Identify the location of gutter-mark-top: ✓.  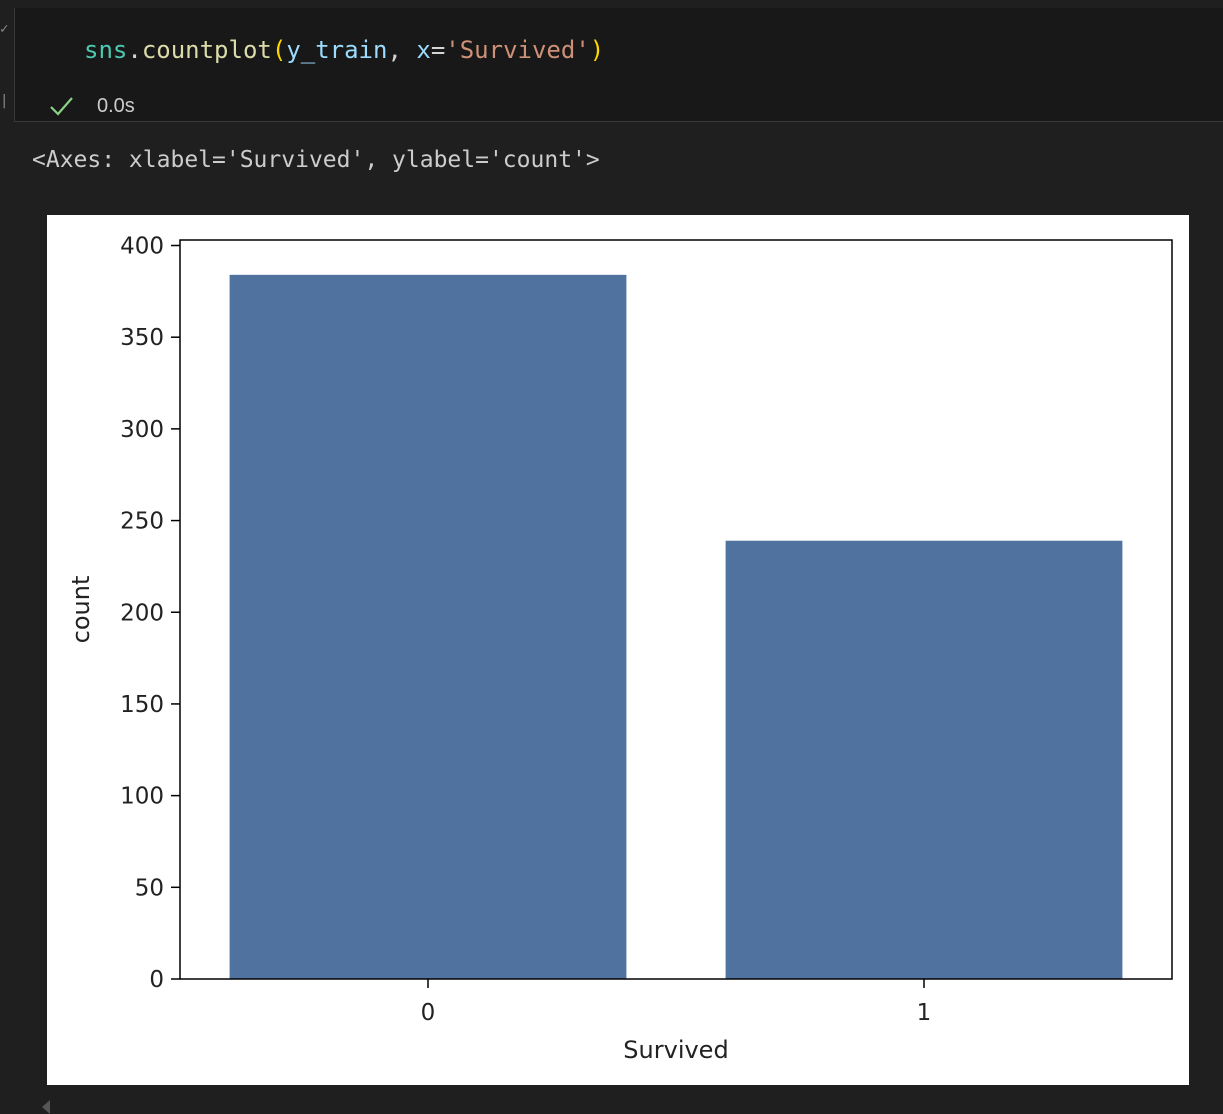
(4, 29).